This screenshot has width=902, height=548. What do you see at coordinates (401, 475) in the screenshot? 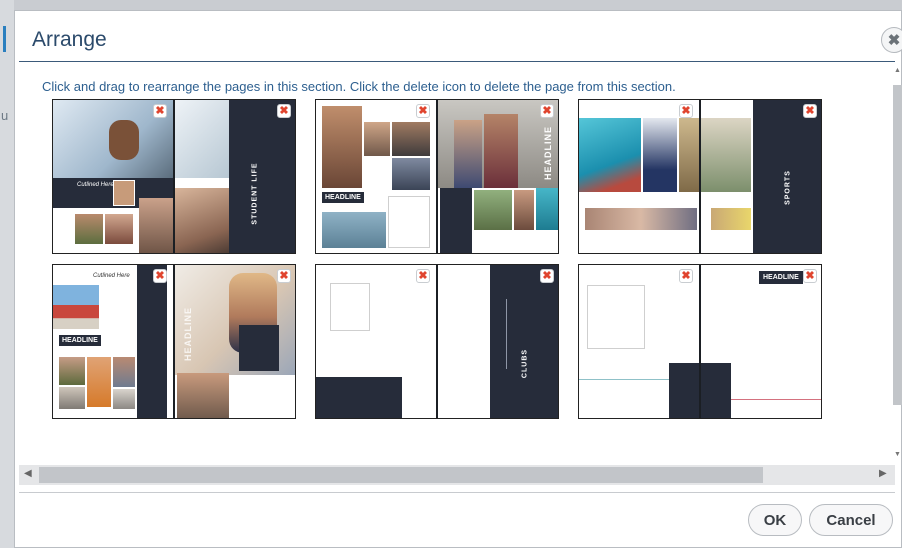
I see `horizontal-scroll-thumb` at bounding box center [401, 475].